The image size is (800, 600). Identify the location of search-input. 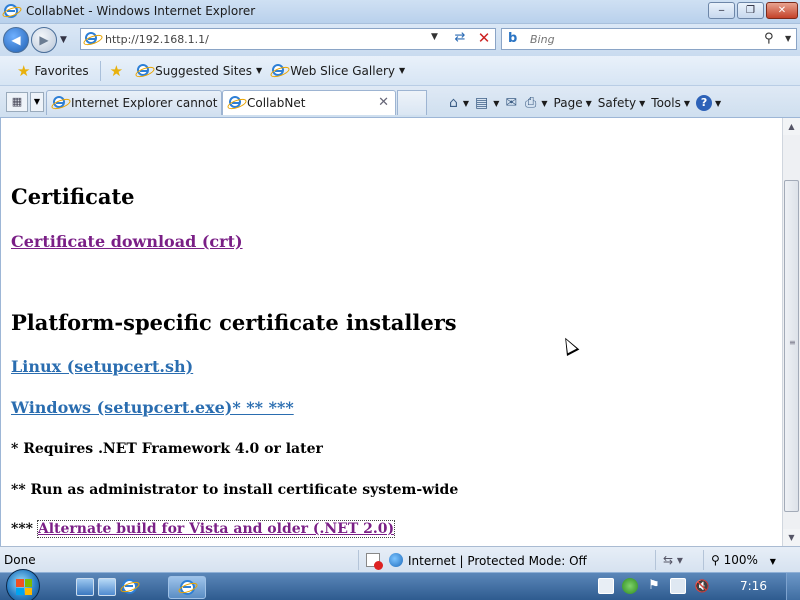
(645, 39).